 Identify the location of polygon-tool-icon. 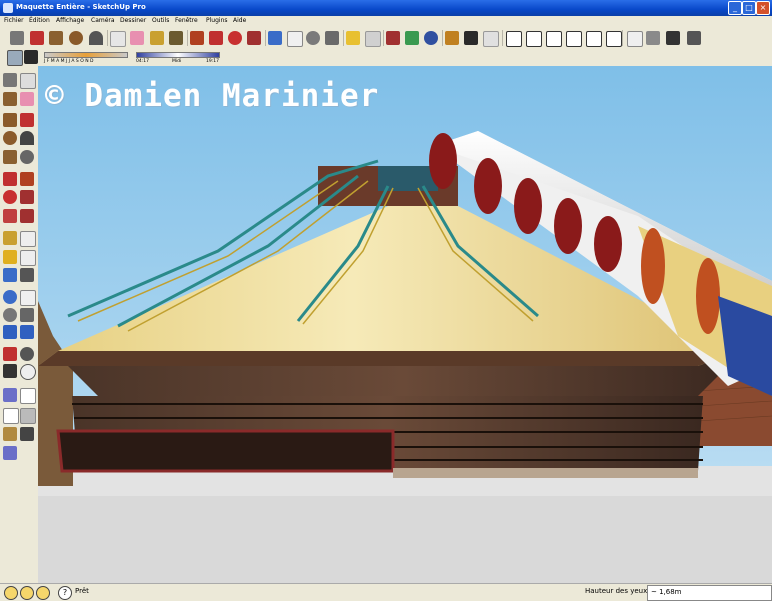
(10, 157).